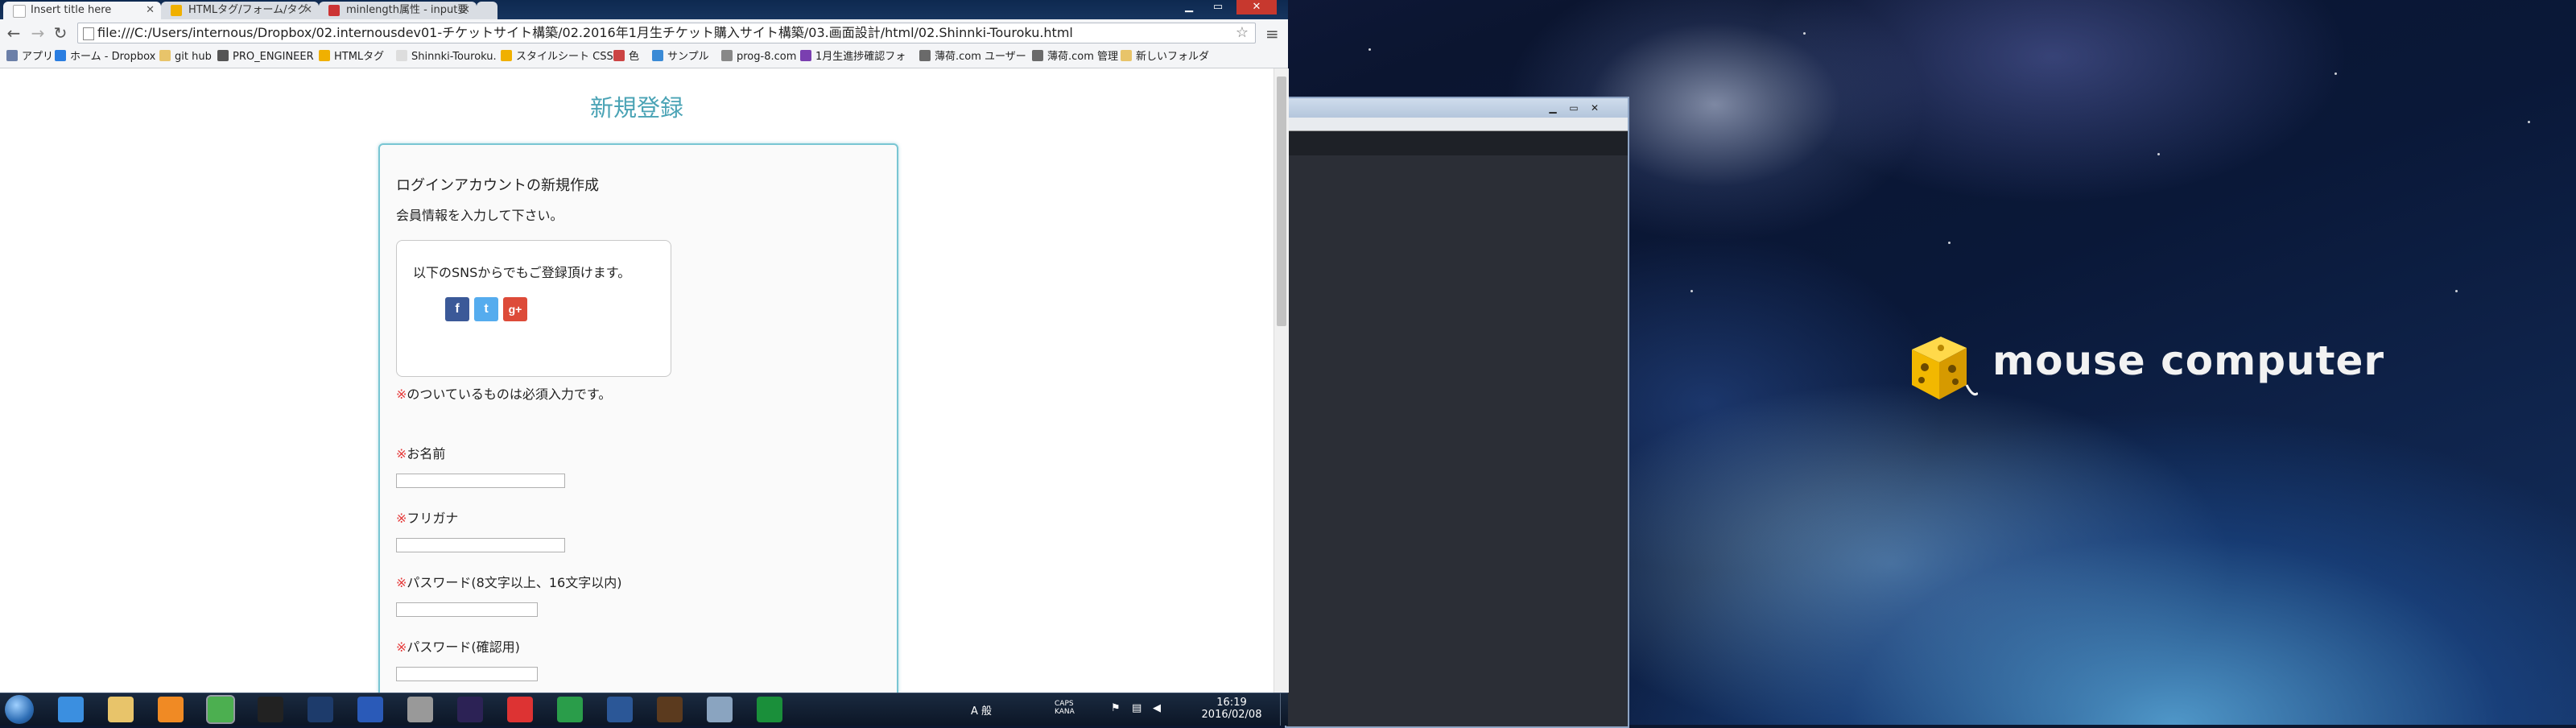  What do you see at coordinates (60, 33) in the screenshot?
I see `reload-icon: ↻` at bounding box center [60, 33].